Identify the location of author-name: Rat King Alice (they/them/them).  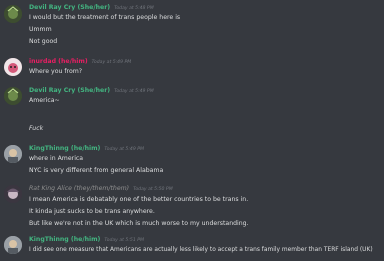
(79, 188).